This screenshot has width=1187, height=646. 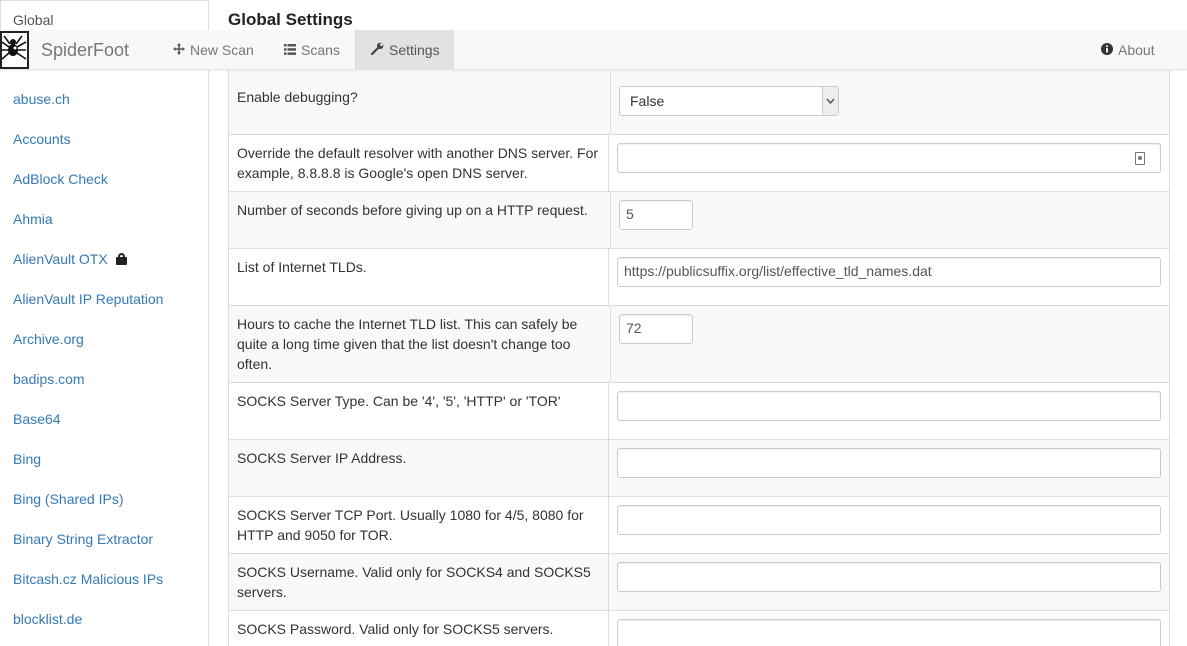 I want to click on nav-about: About, so click(x=1128, y=50).